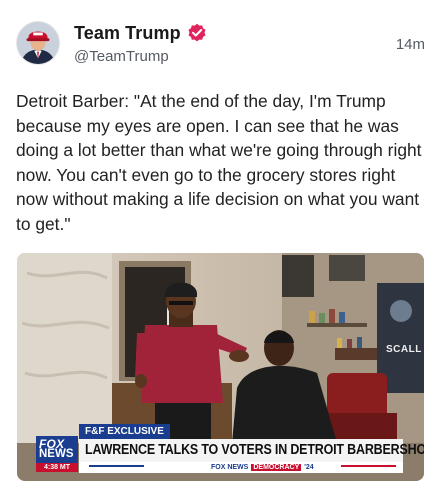 Image resolution: width=441 pixels, height=500 pixels. What do you see at coordinates (124, 431) in the screenshot?
I see `chyron-tag: F&F EXCLUSIVE` at bounding box center [124, 431].